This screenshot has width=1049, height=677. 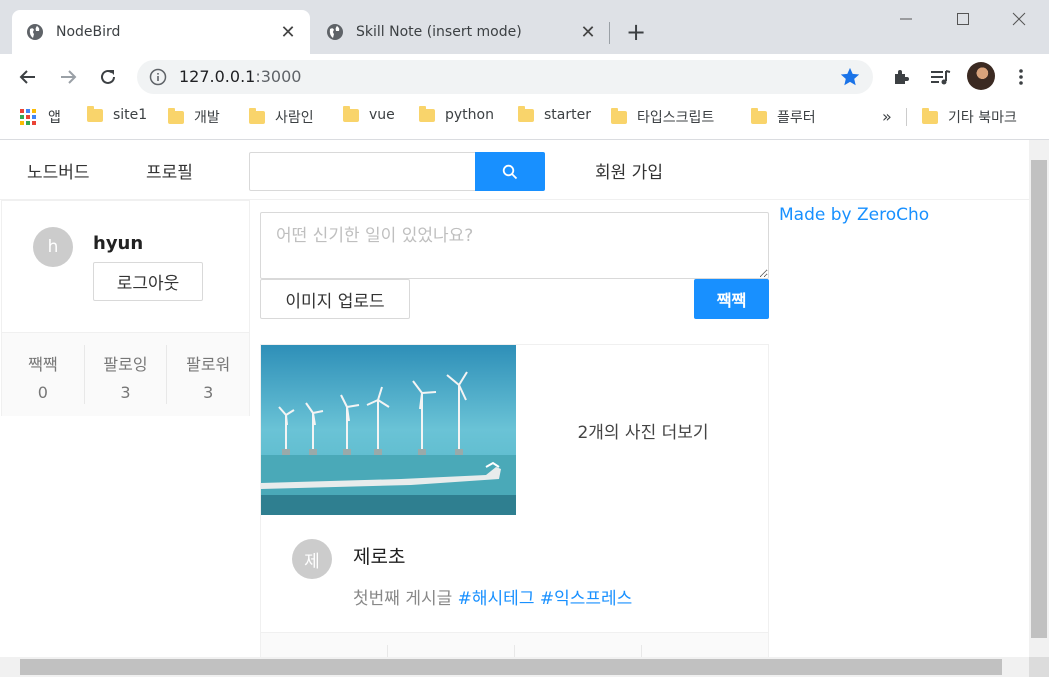 I want to click on made-by-link: Made by ZeroCho, so click(x=854, y=215).